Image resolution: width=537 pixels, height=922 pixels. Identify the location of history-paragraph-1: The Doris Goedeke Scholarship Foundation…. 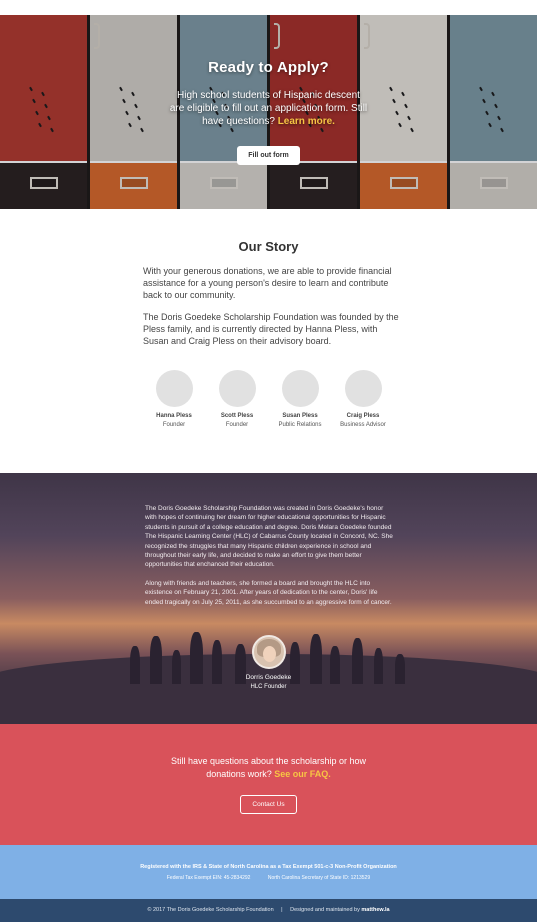
(269, 537).